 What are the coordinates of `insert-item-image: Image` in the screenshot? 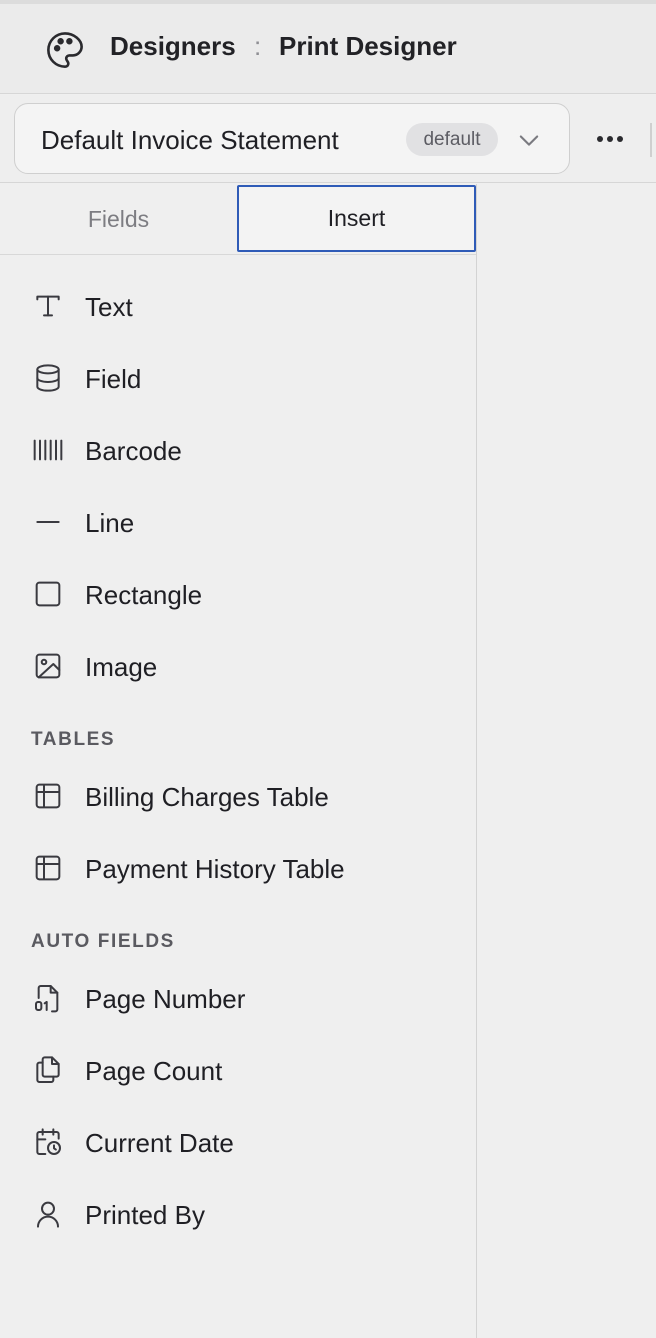 It's located at (238, 666).